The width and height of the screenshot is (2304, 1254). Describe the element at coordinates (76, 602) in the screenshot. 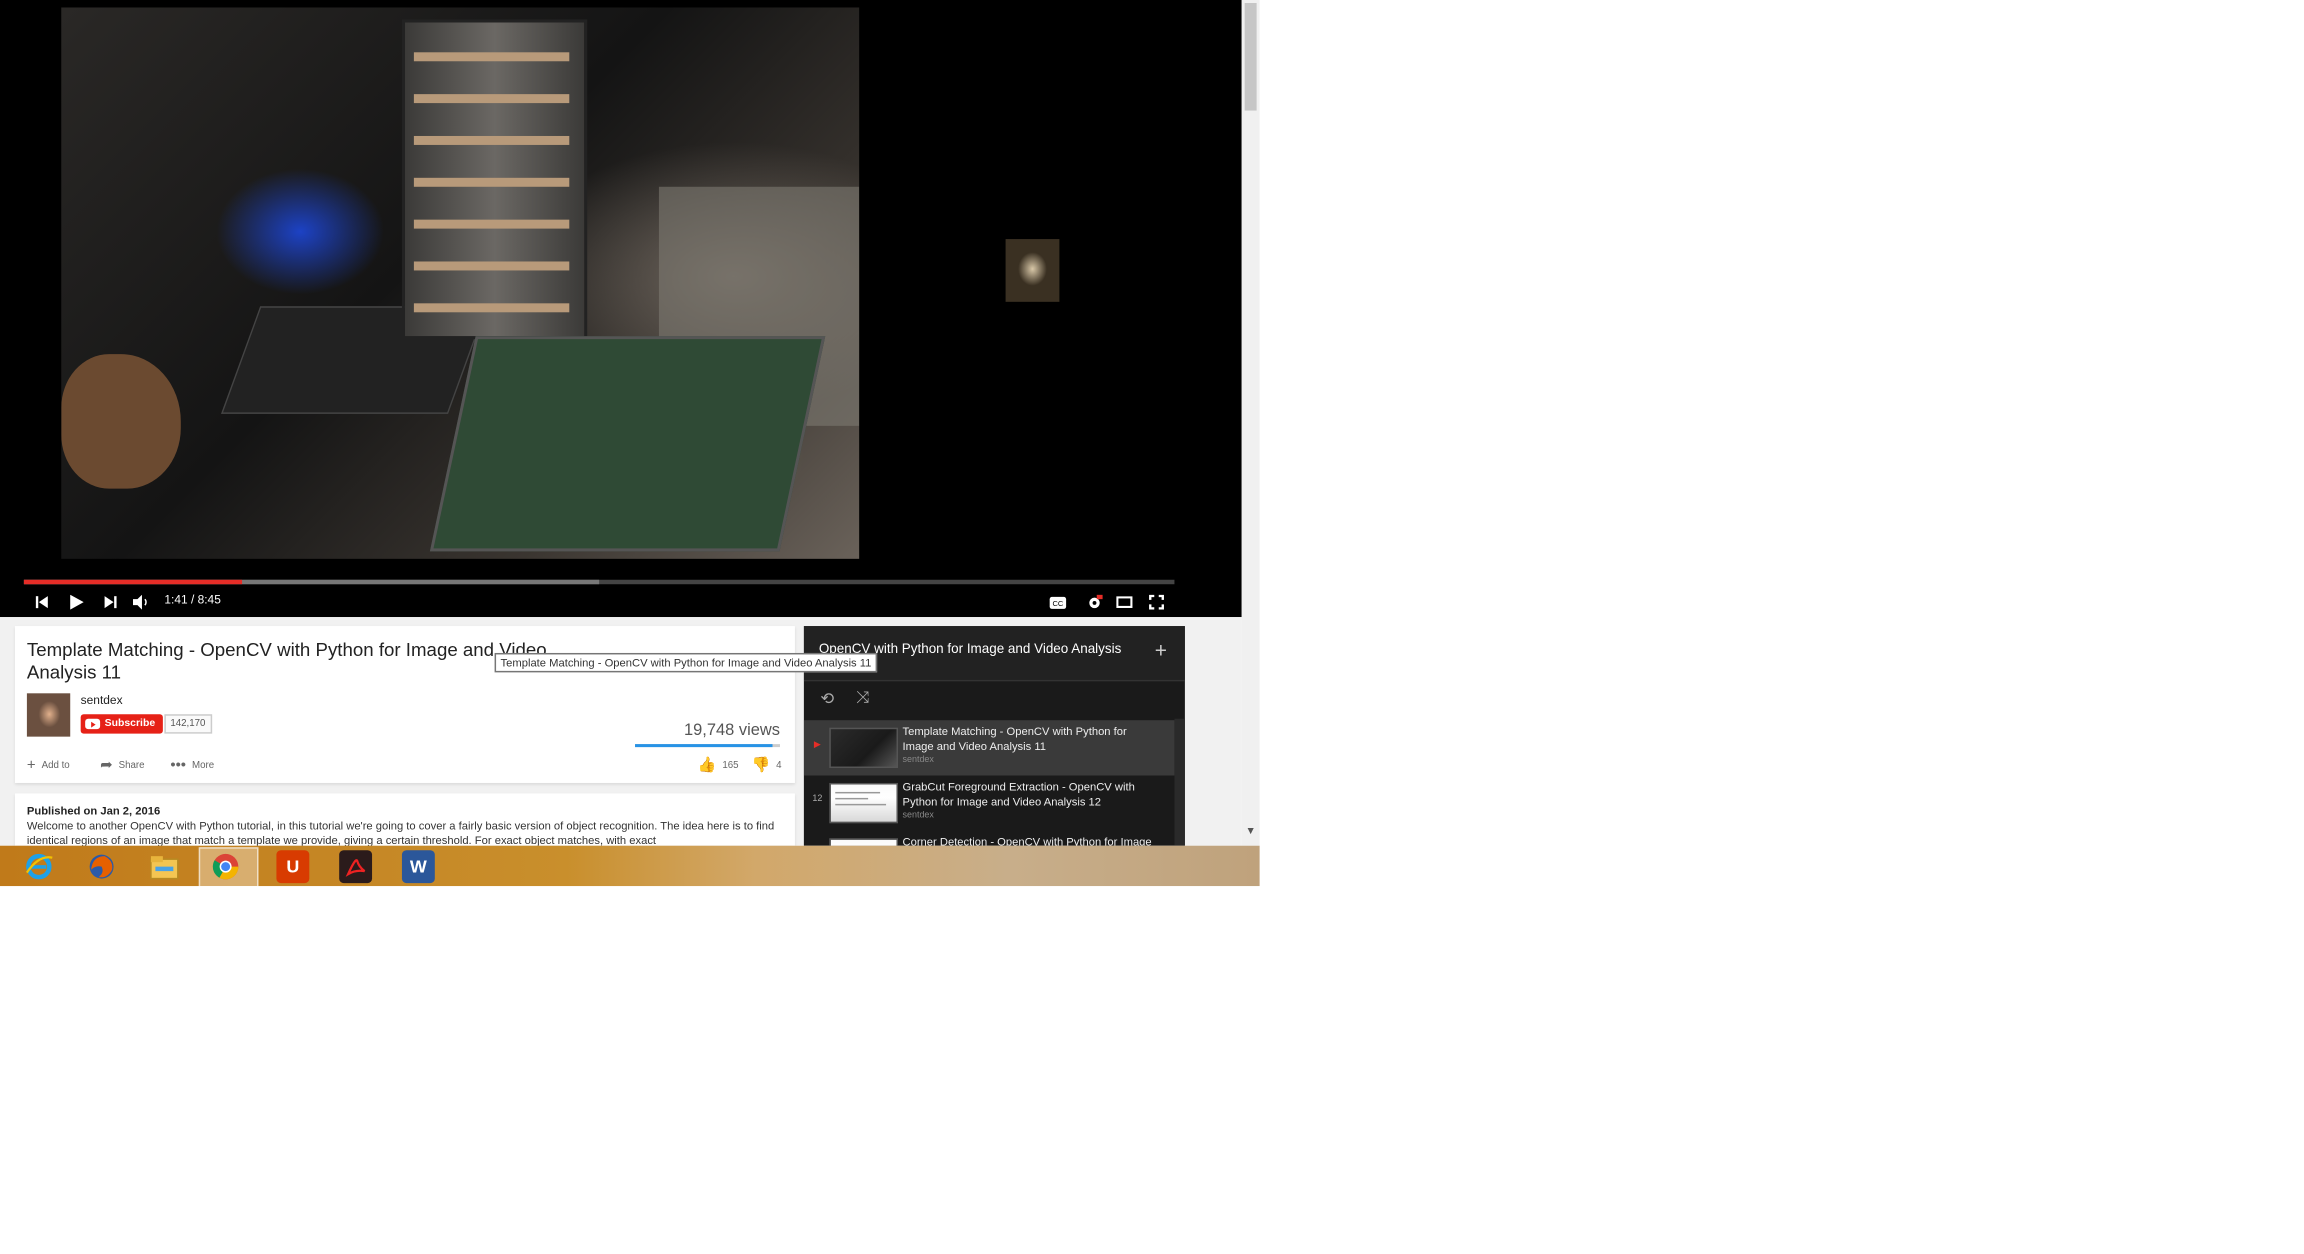

I see `play-icon` at that location.